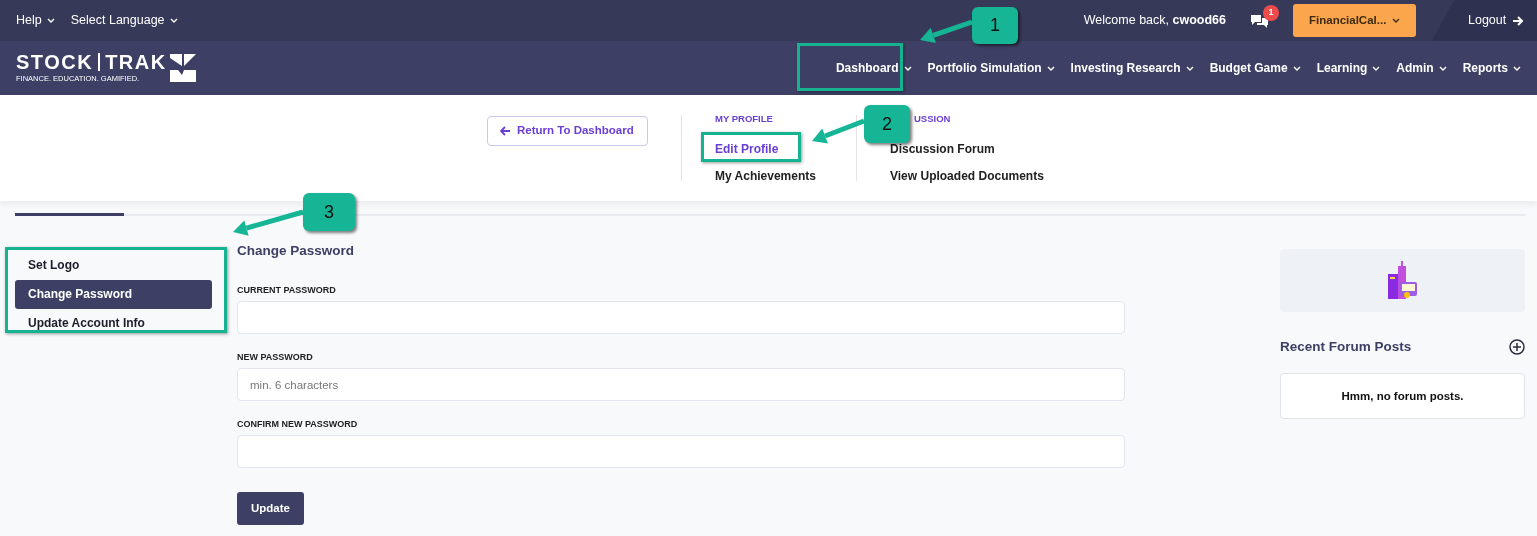 This screenshot has height=536, width=1537. What do you see at coordinates (873, 68) in the screenshot?
I see `nav-menu-item: Dashboard` at bounding box center [873, 68].